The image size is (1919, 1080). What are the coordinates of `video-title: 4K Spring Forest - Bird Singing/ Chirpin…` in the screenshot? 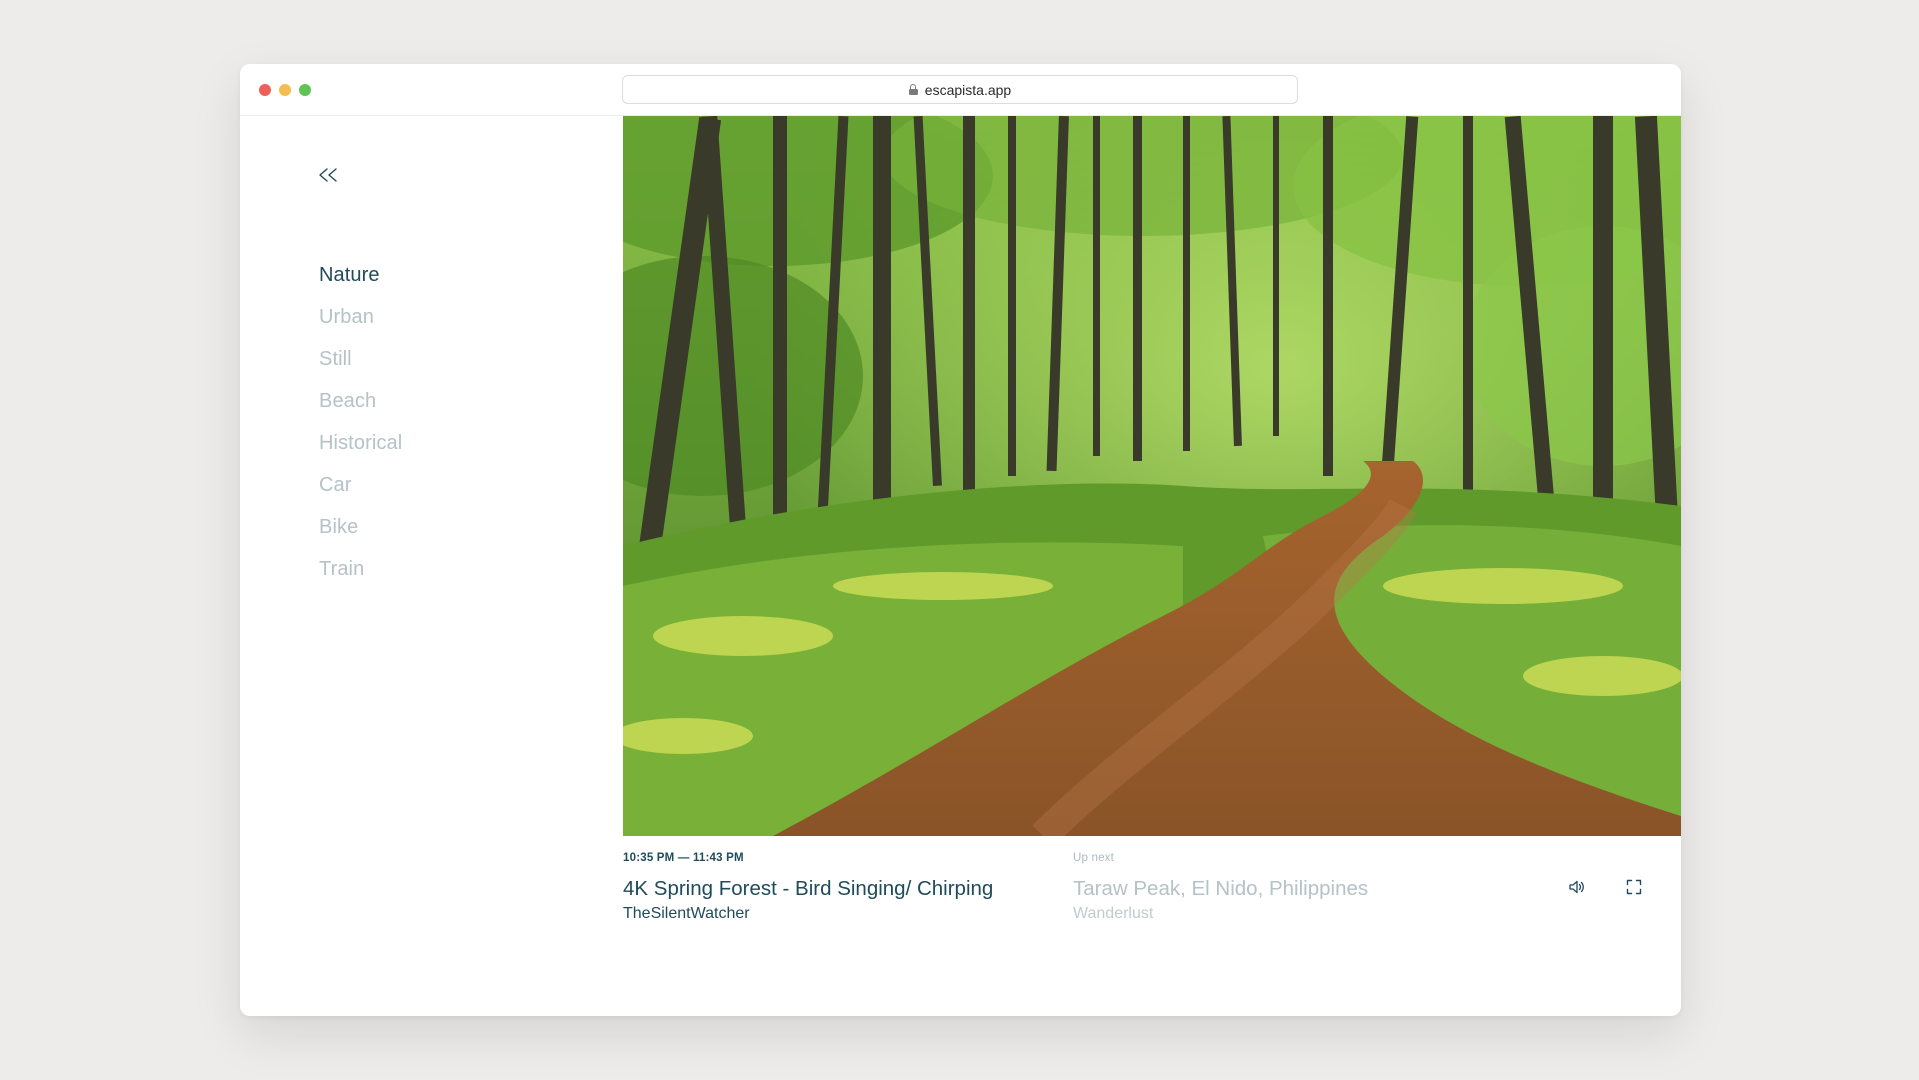 It's located at (833, 888).